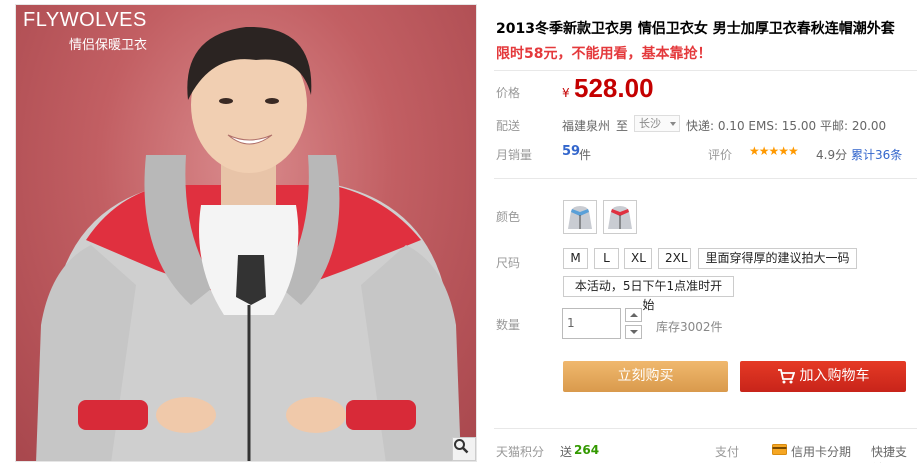 The width and height of the screenshot is (917, 463). I want to click on size-option-m: M, so click(575, 258).